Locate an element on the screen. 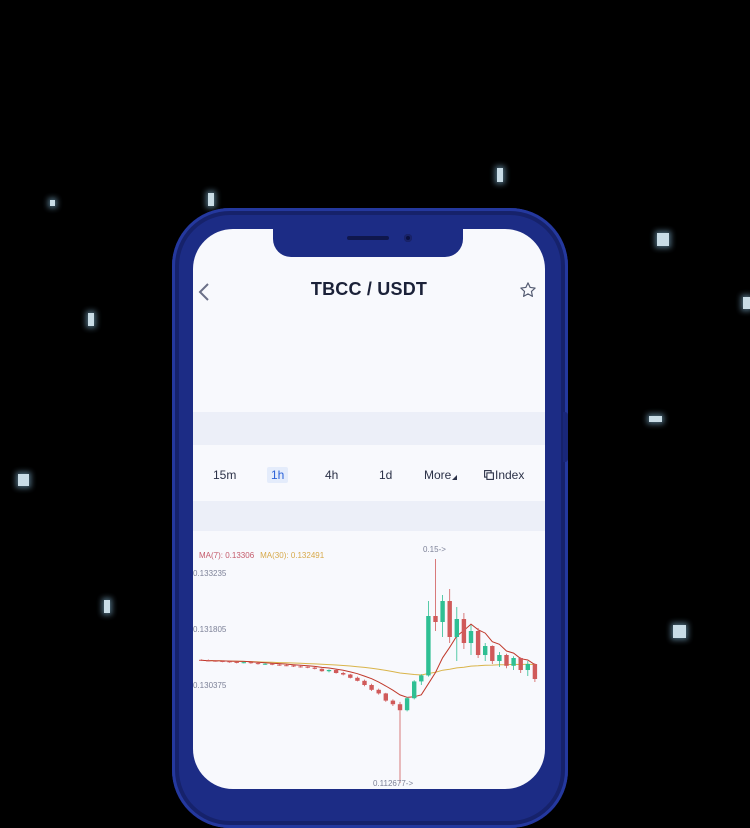  index-label: Index is located at coordinates (510, 475).